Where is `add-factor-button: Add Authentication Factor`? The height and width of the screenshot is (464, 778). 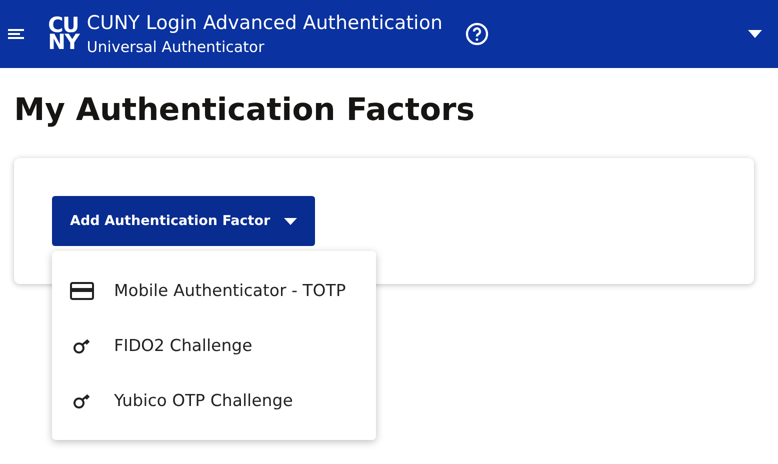
add-factor-button: Add Authentication Factor is located at coordinates (184, 221).